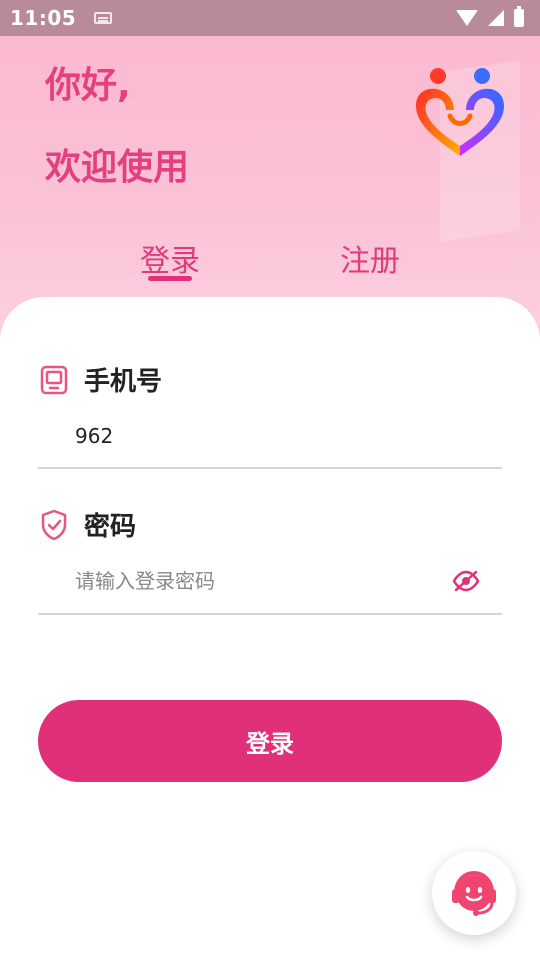 The image size is (540, 960). I want to click on shield-icon, so click(54, 524).